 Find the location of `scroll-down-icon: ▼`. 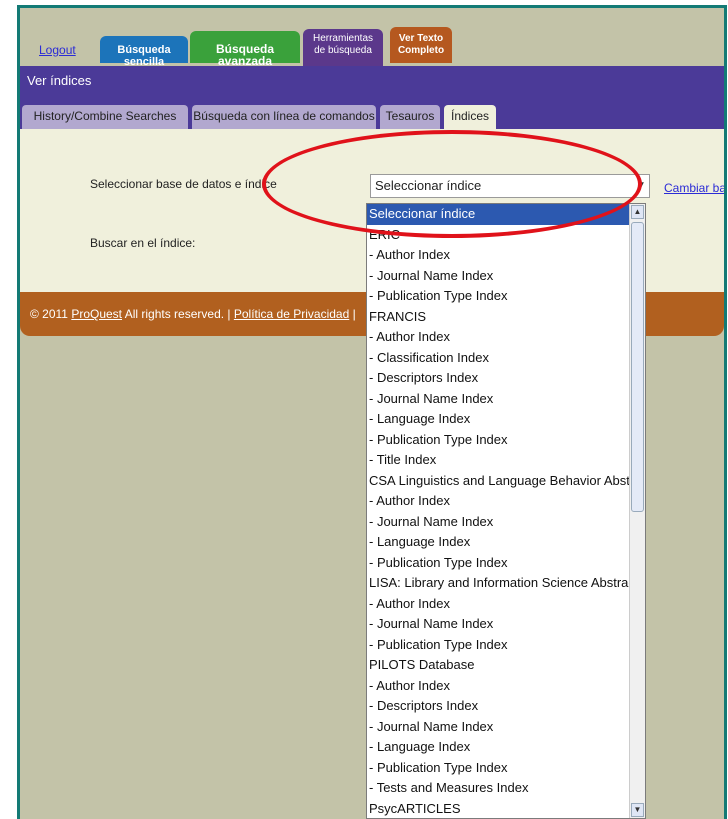

scroll-down-icon: ▼ is located at coordinates (637, 810).